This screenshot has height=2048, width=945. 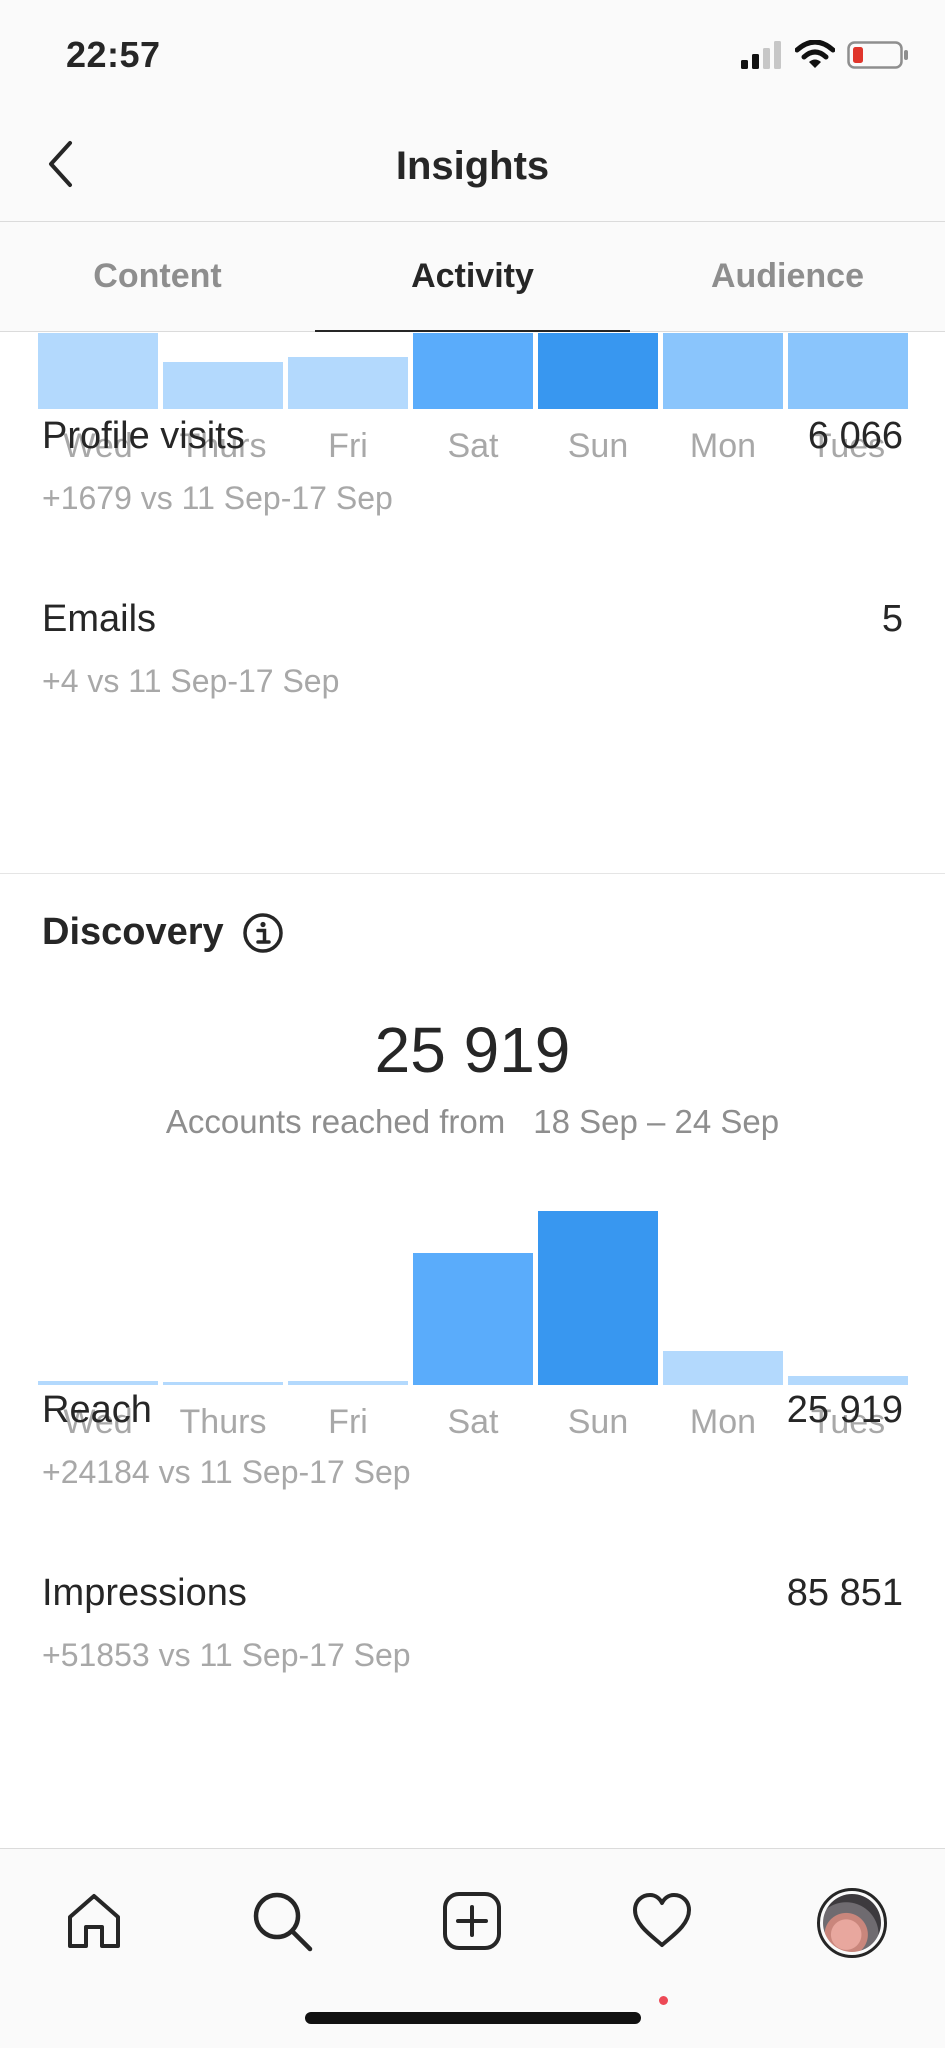 I want to click on metric-comparison: +24184 vs 11 Sep-17 Sep, so click(x=226, y=1472).